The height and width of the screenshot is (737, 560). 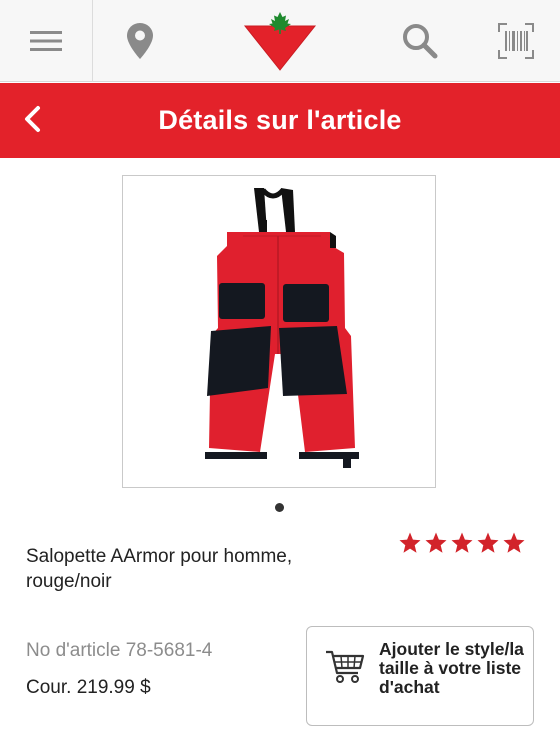 I want to click on back-button, so click(x=32, y=119).